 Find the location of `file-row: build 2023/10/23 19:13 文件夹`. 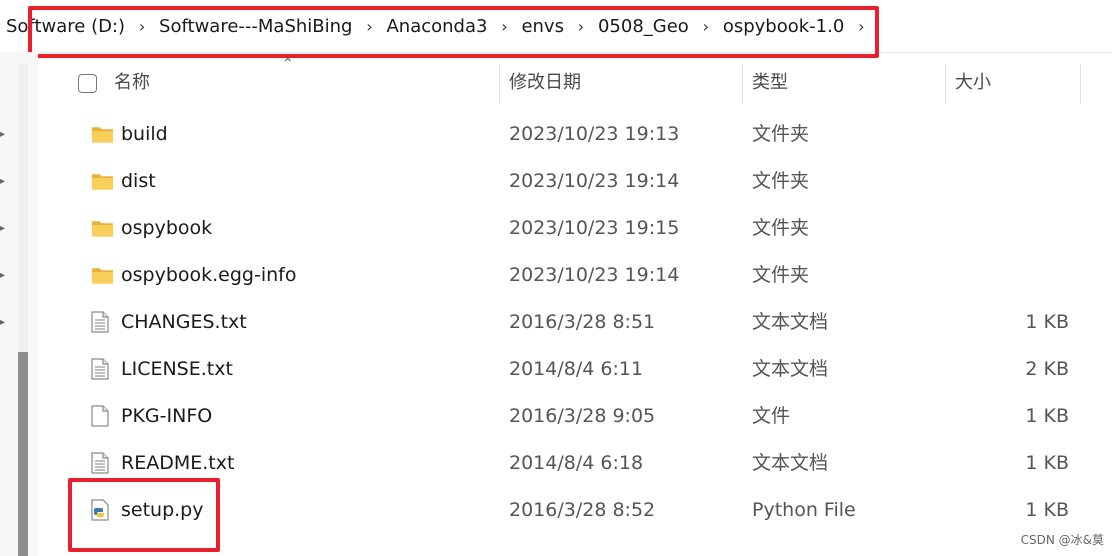

file-row: build 2023/10/23 19:13 文件夹 is located at coordinates (575, 134).